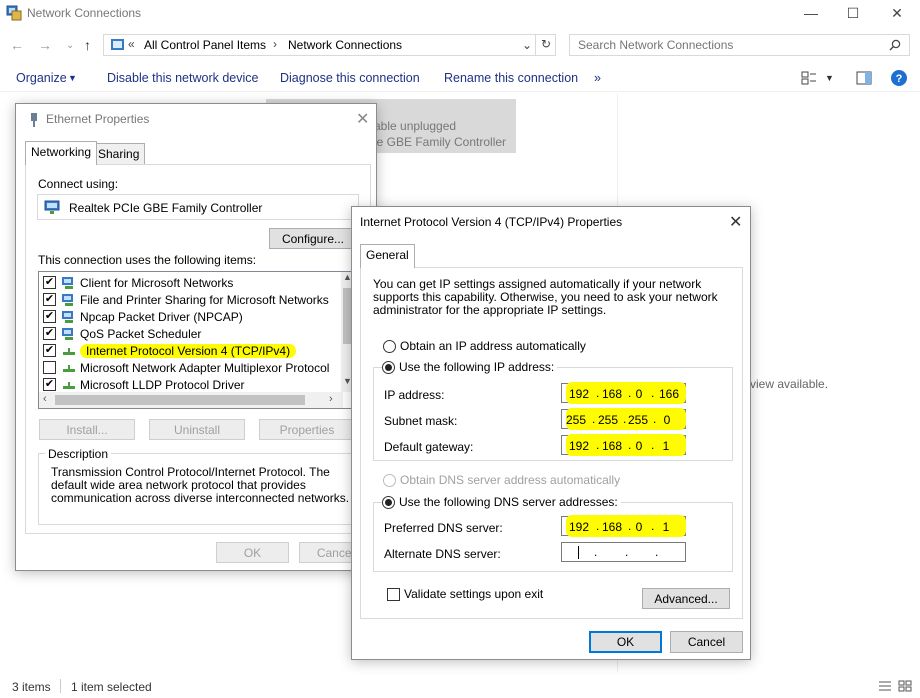  What do you see at coordinates (393, 594) in the screenshot?
I see `checkbox-box` at bounding box center [393, 594].